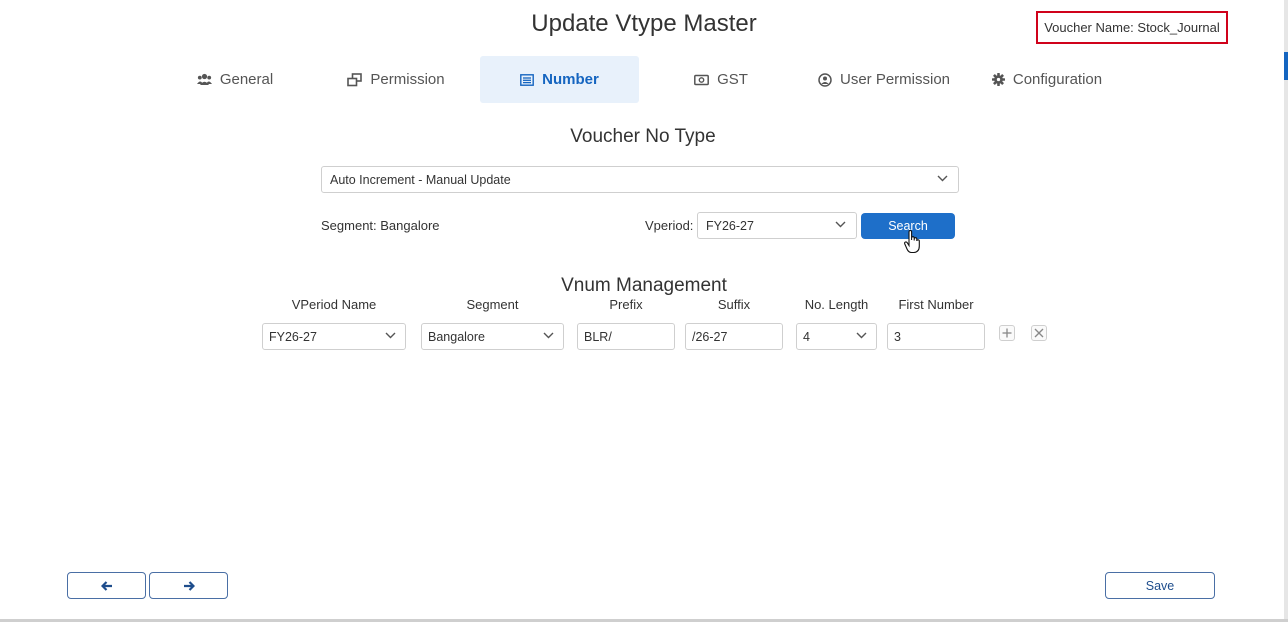 The image size is (1288, 622). I want to click on first-number-value: 3, so click(897, 336).